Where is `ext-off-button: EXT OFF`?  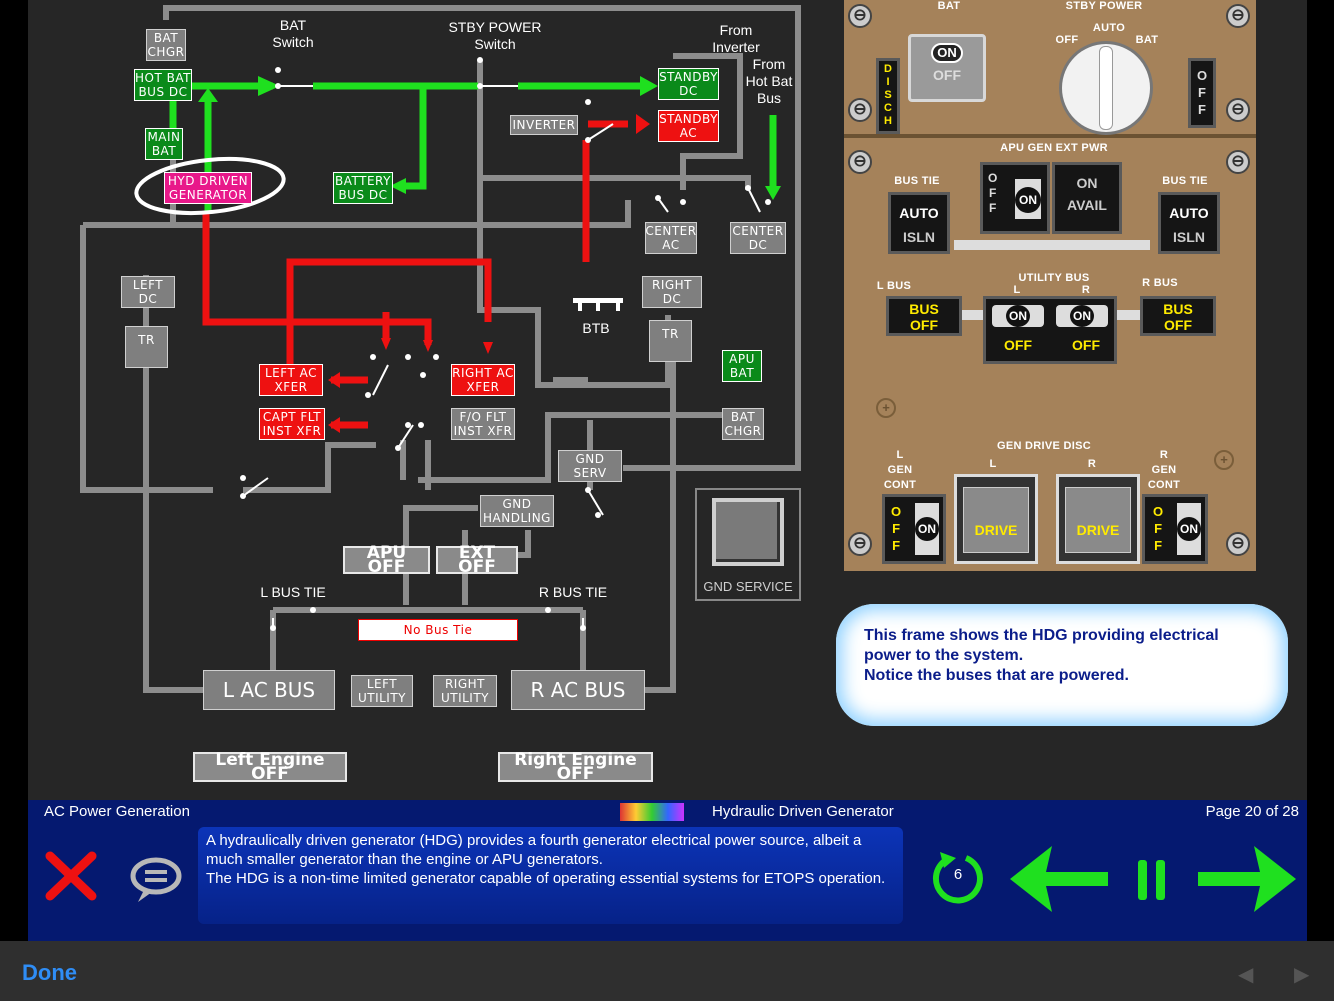
ext-off-button: EXT OFF is located at coordinates (477, 560).